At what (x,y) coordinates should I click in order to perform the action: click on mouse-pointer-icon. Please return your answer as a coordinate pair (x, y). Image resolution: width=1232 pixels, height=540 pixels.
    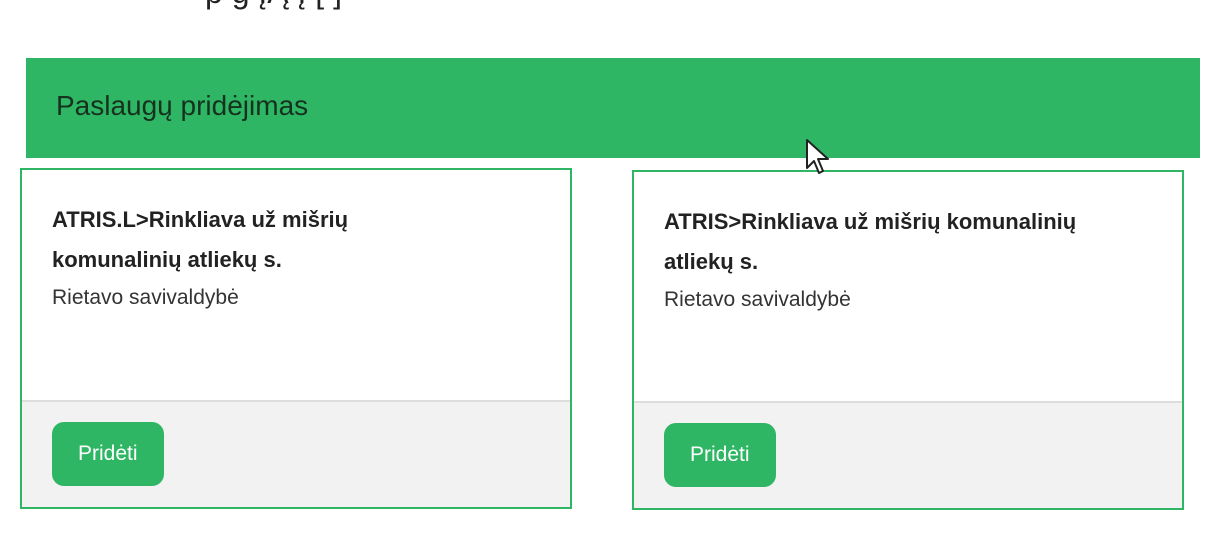
    Looking at the image, I should click on (817, 156).